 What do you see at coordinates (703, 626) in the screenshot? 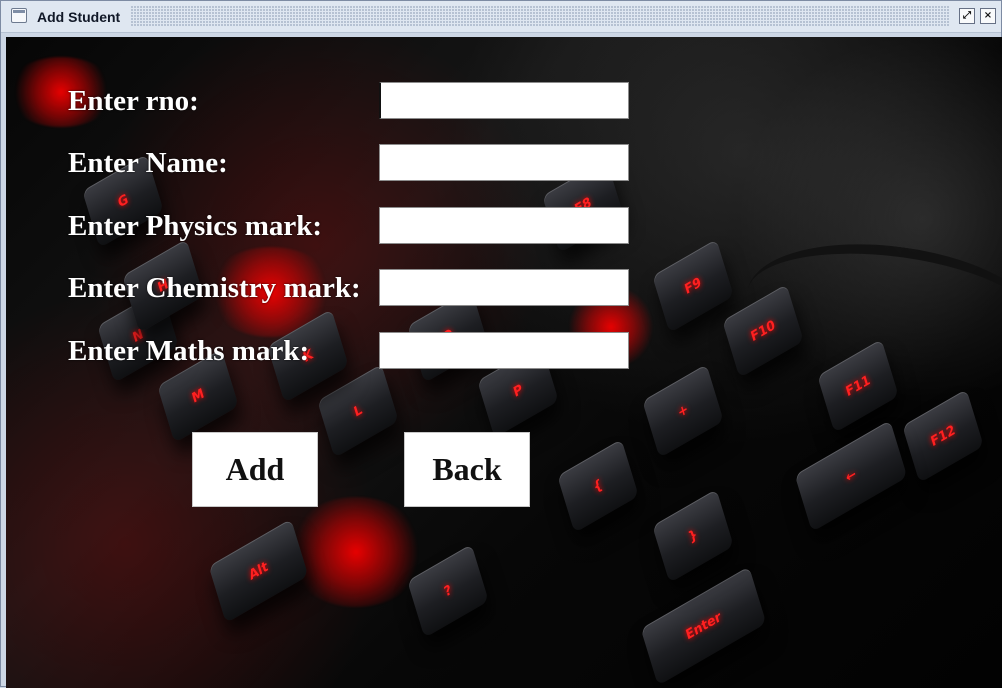
I see `keyboard-key-background: Enter` at bounding box center [703, 626].